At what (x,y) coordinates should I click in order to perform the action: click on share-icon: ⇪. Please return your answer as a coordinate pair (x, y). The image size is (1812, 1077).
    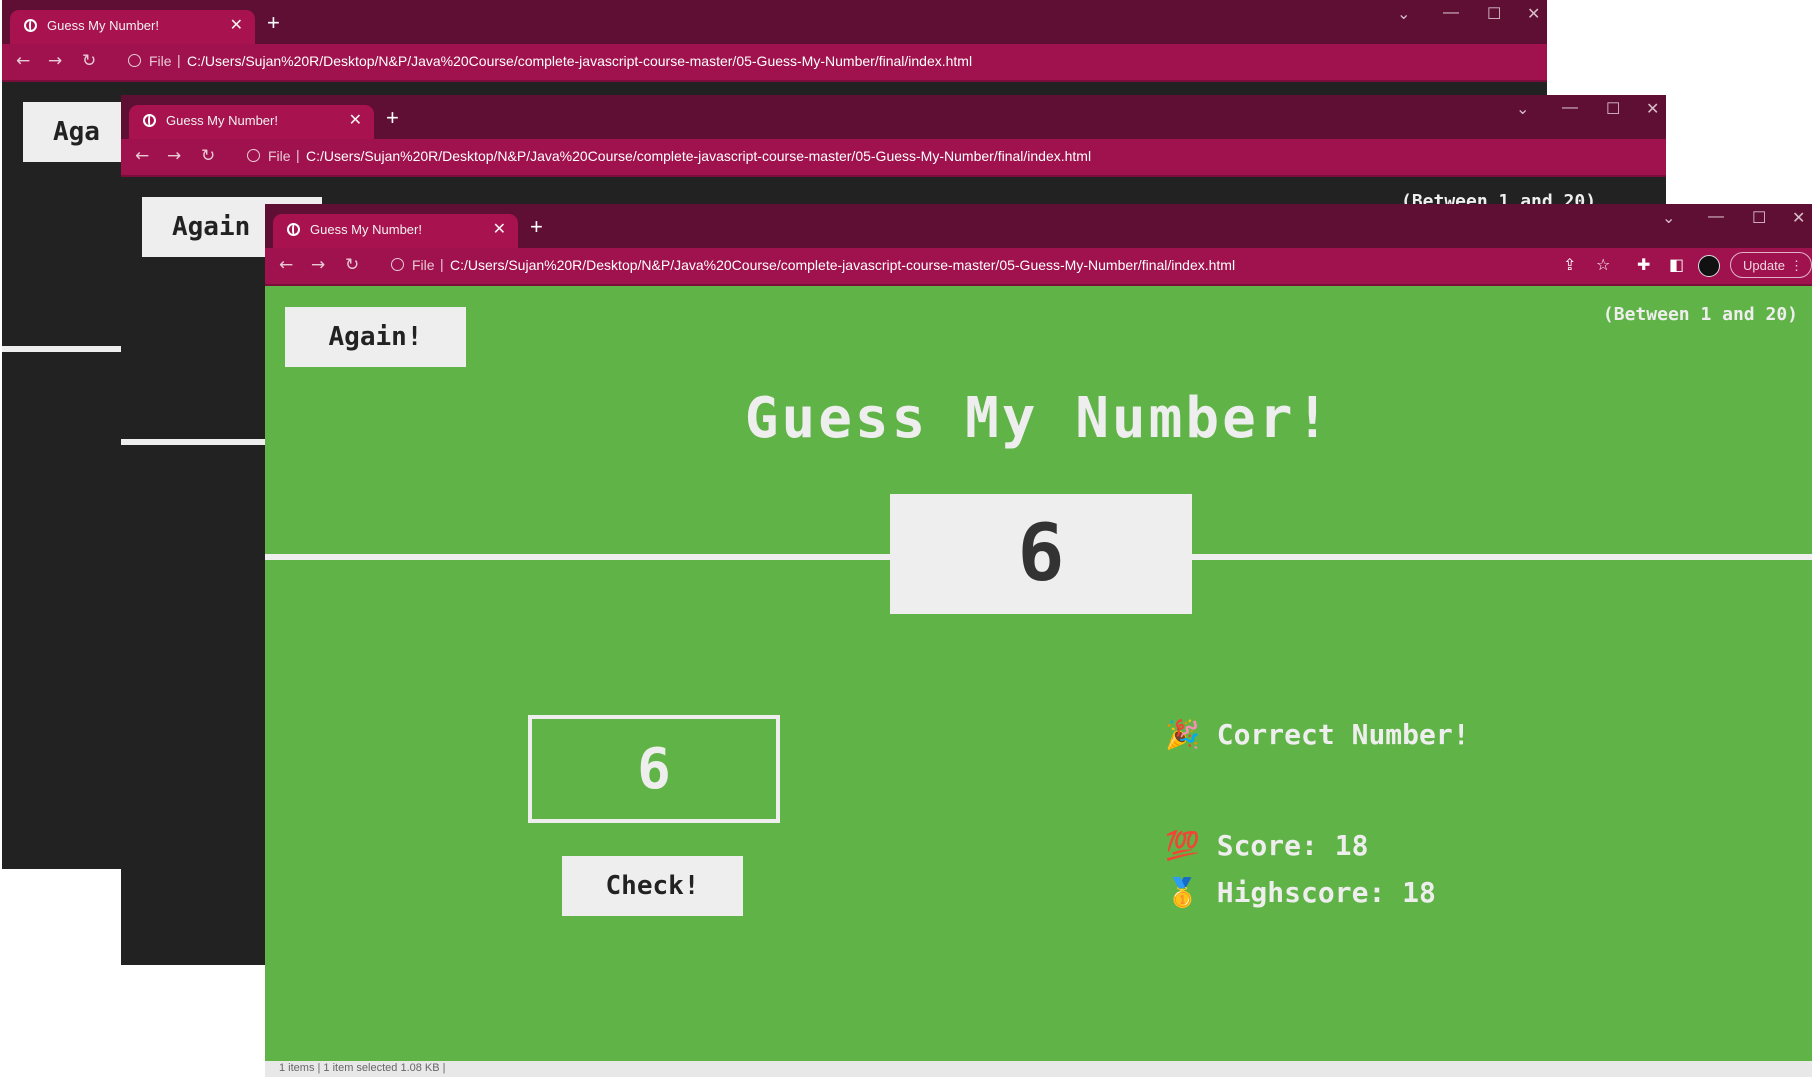
    Looking at the image, I should click on (1569, 264).